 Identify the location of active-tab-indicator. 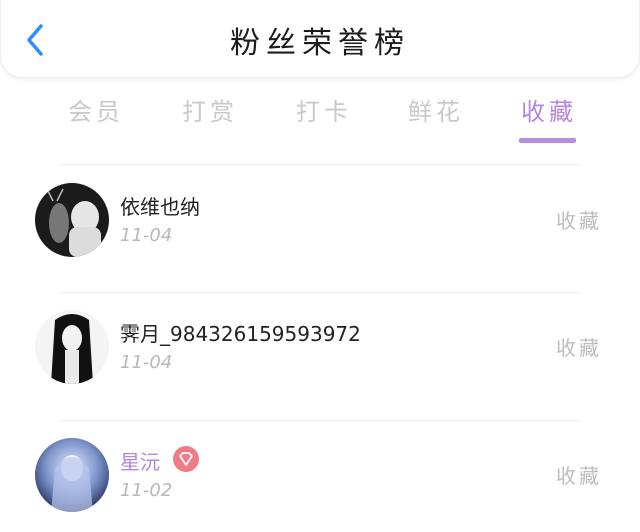
(547, 140).